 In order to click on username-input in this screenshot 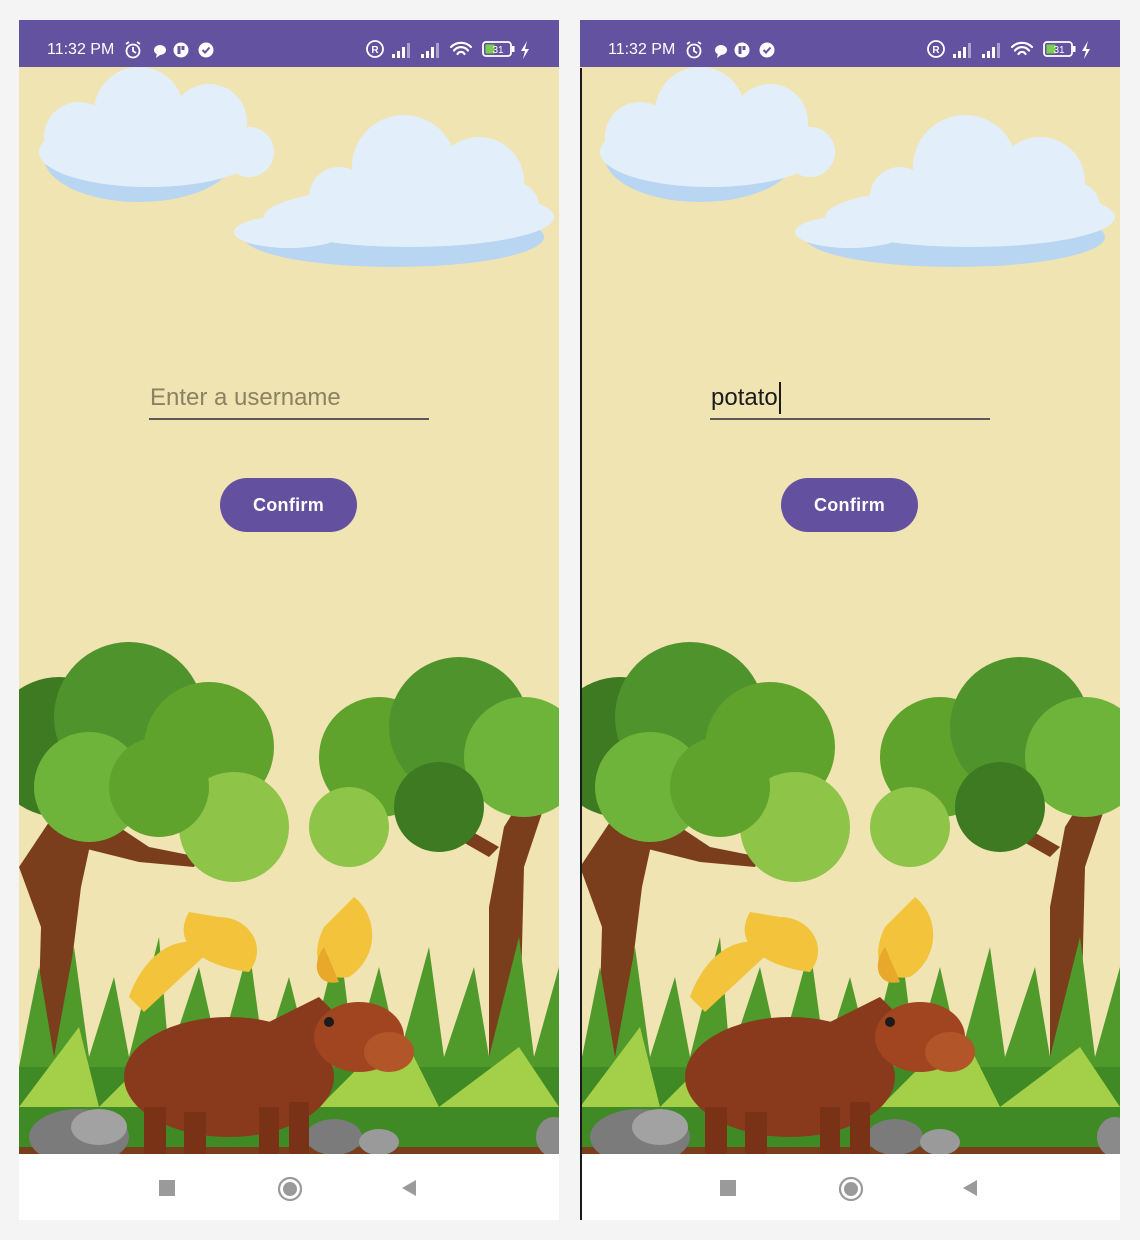, I will do `click(289, 401)`.